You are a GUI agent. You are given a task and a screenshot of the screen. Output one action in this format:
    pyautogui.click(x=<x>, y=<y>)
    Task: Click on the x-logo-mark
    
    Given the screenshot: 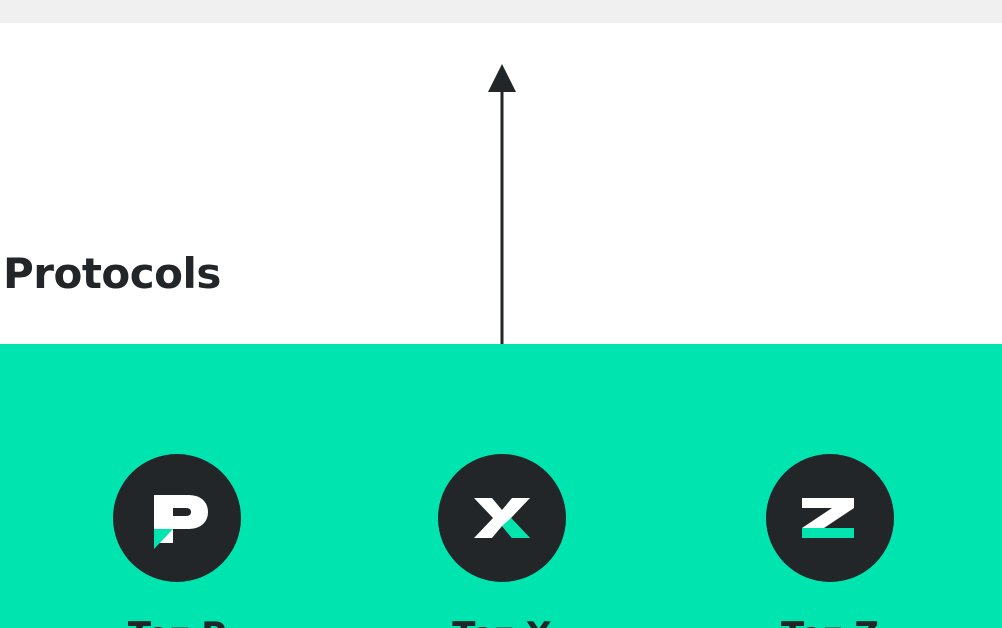 What is the action you would take?
    pyautogui.click(x=502, y=518)
    